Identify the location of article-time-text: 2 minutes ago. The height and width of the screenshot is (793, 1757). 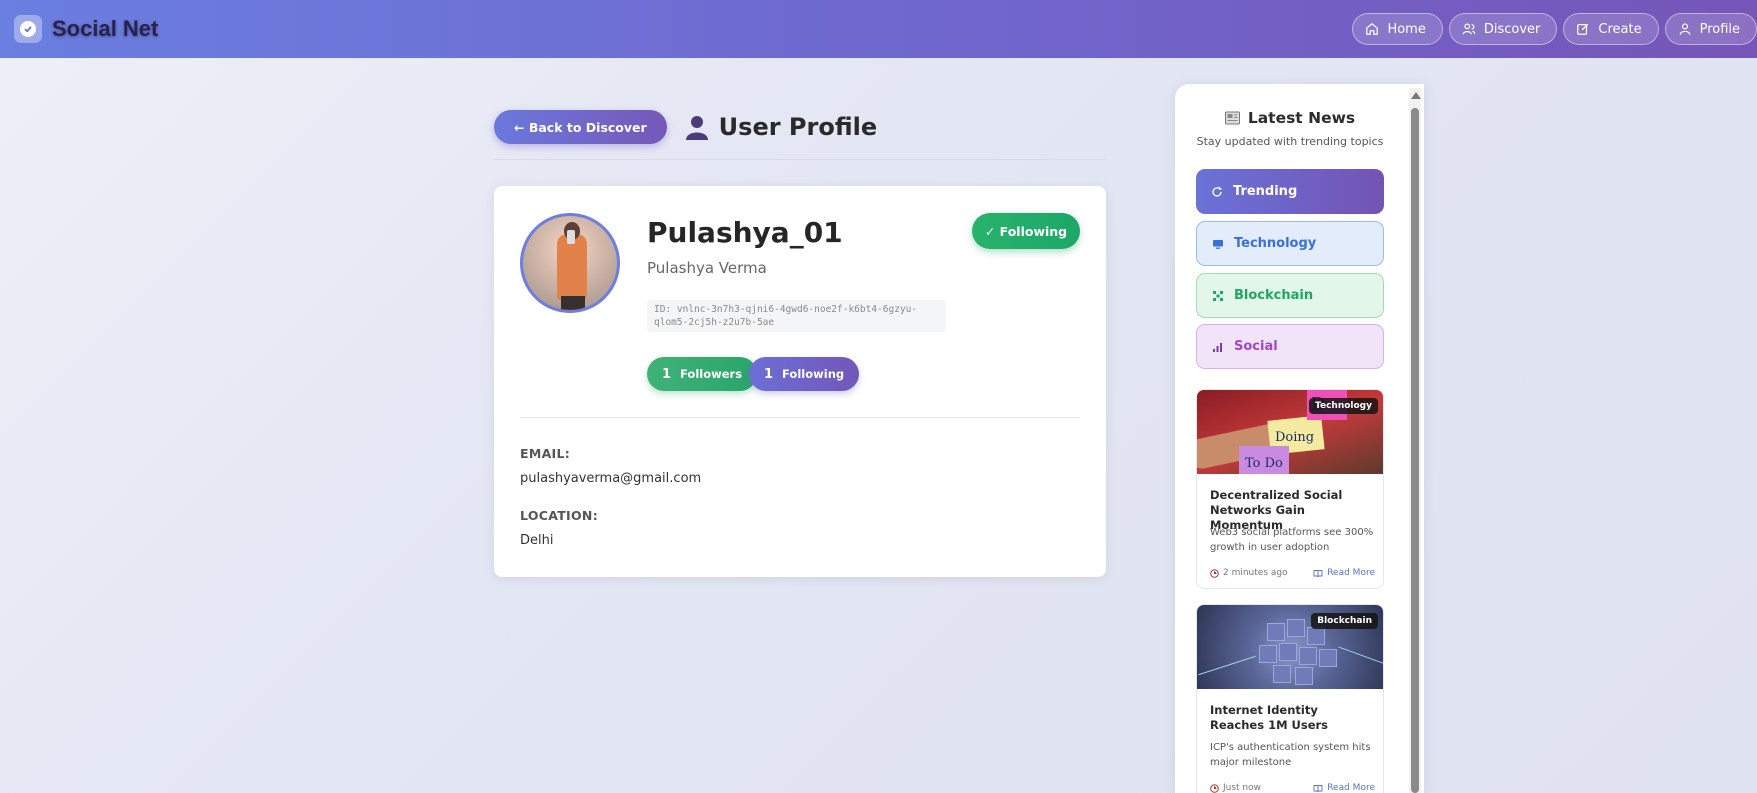
(1255, 573).